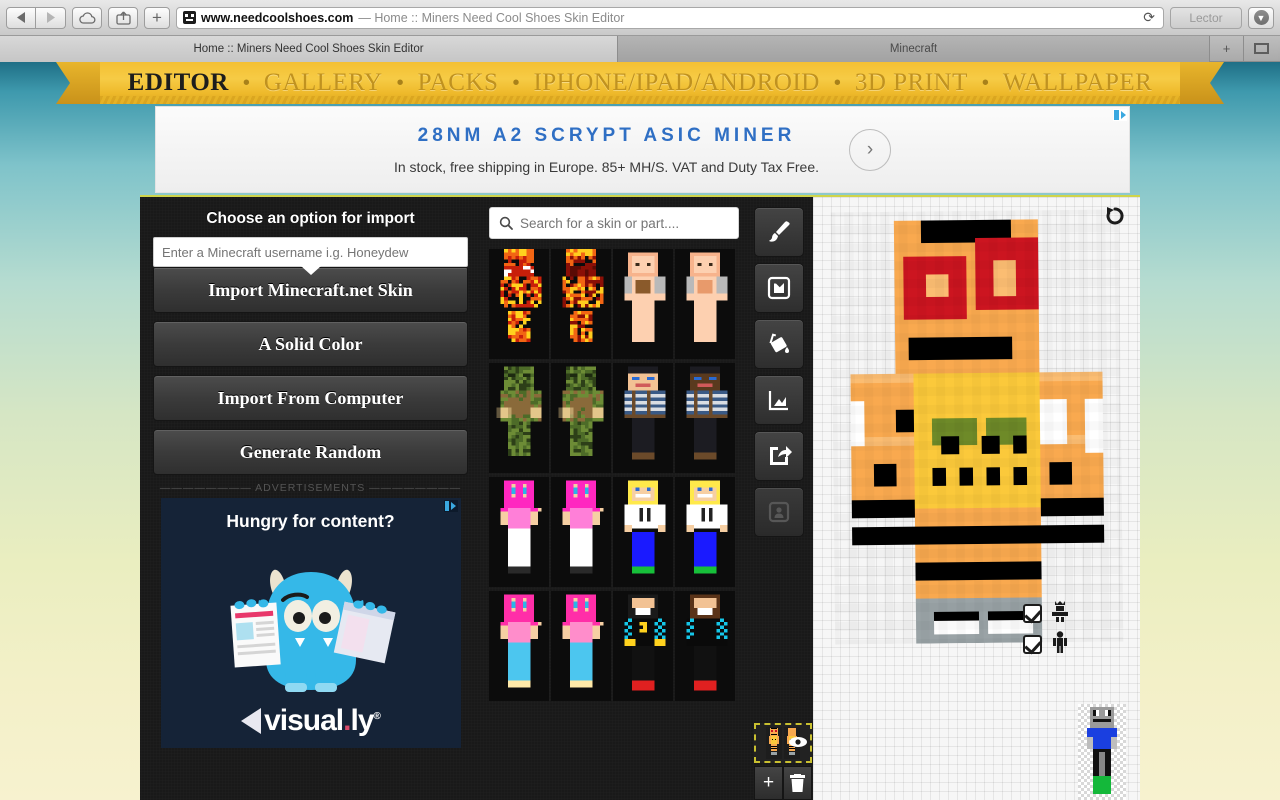 Image resolution: width=1280 pixels, height=800 pixels. Describe the element at coordinates (51, 17) in the screenshot. I see `forward-arrow-icon` at that location.